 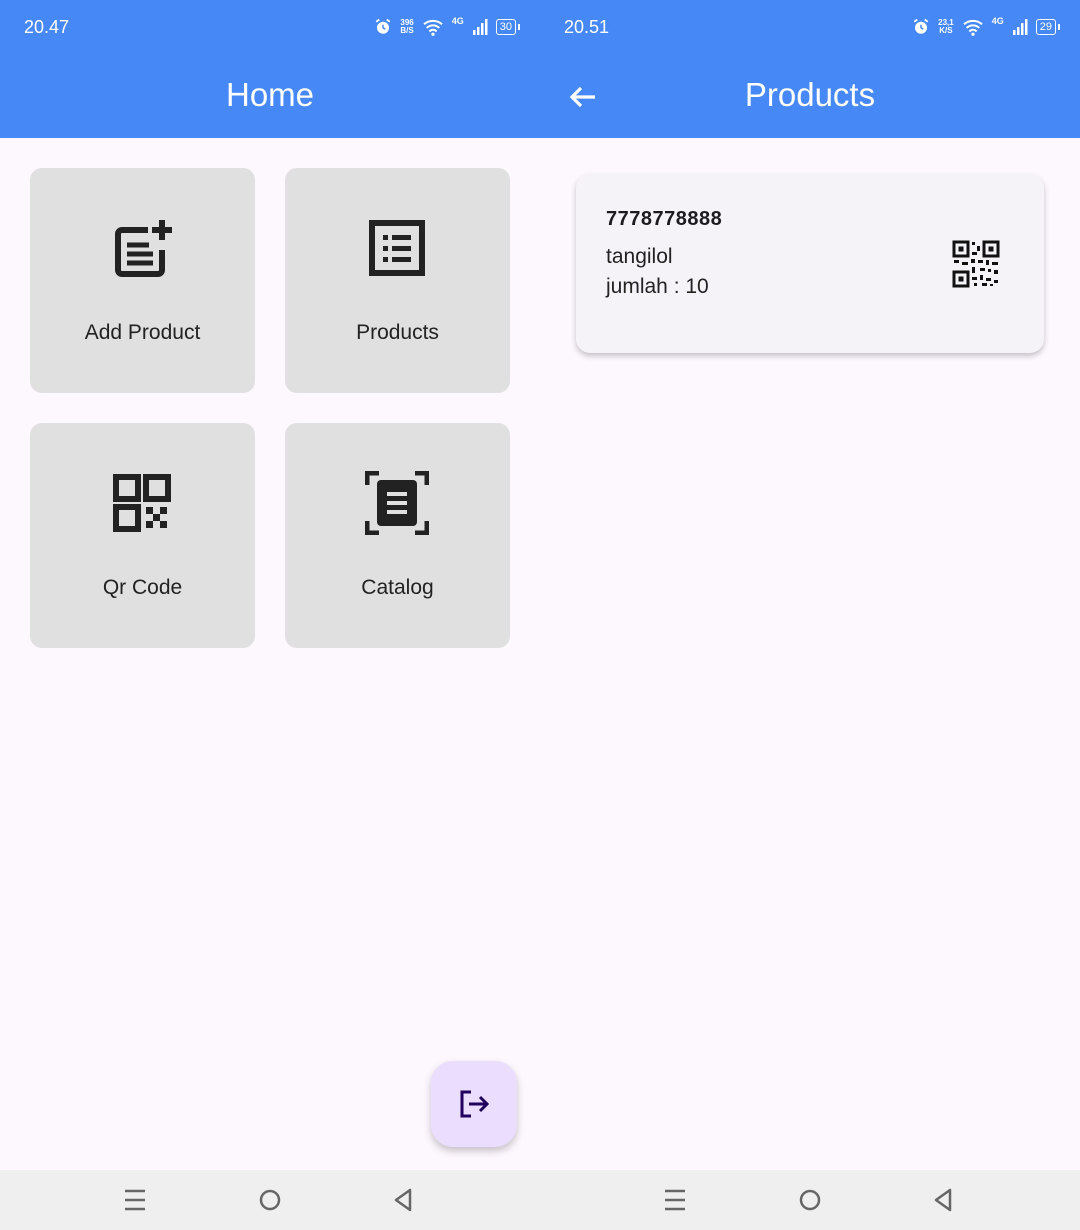 I want to click on product-quantity: jumlah : 10, so click(x=657, y=286).